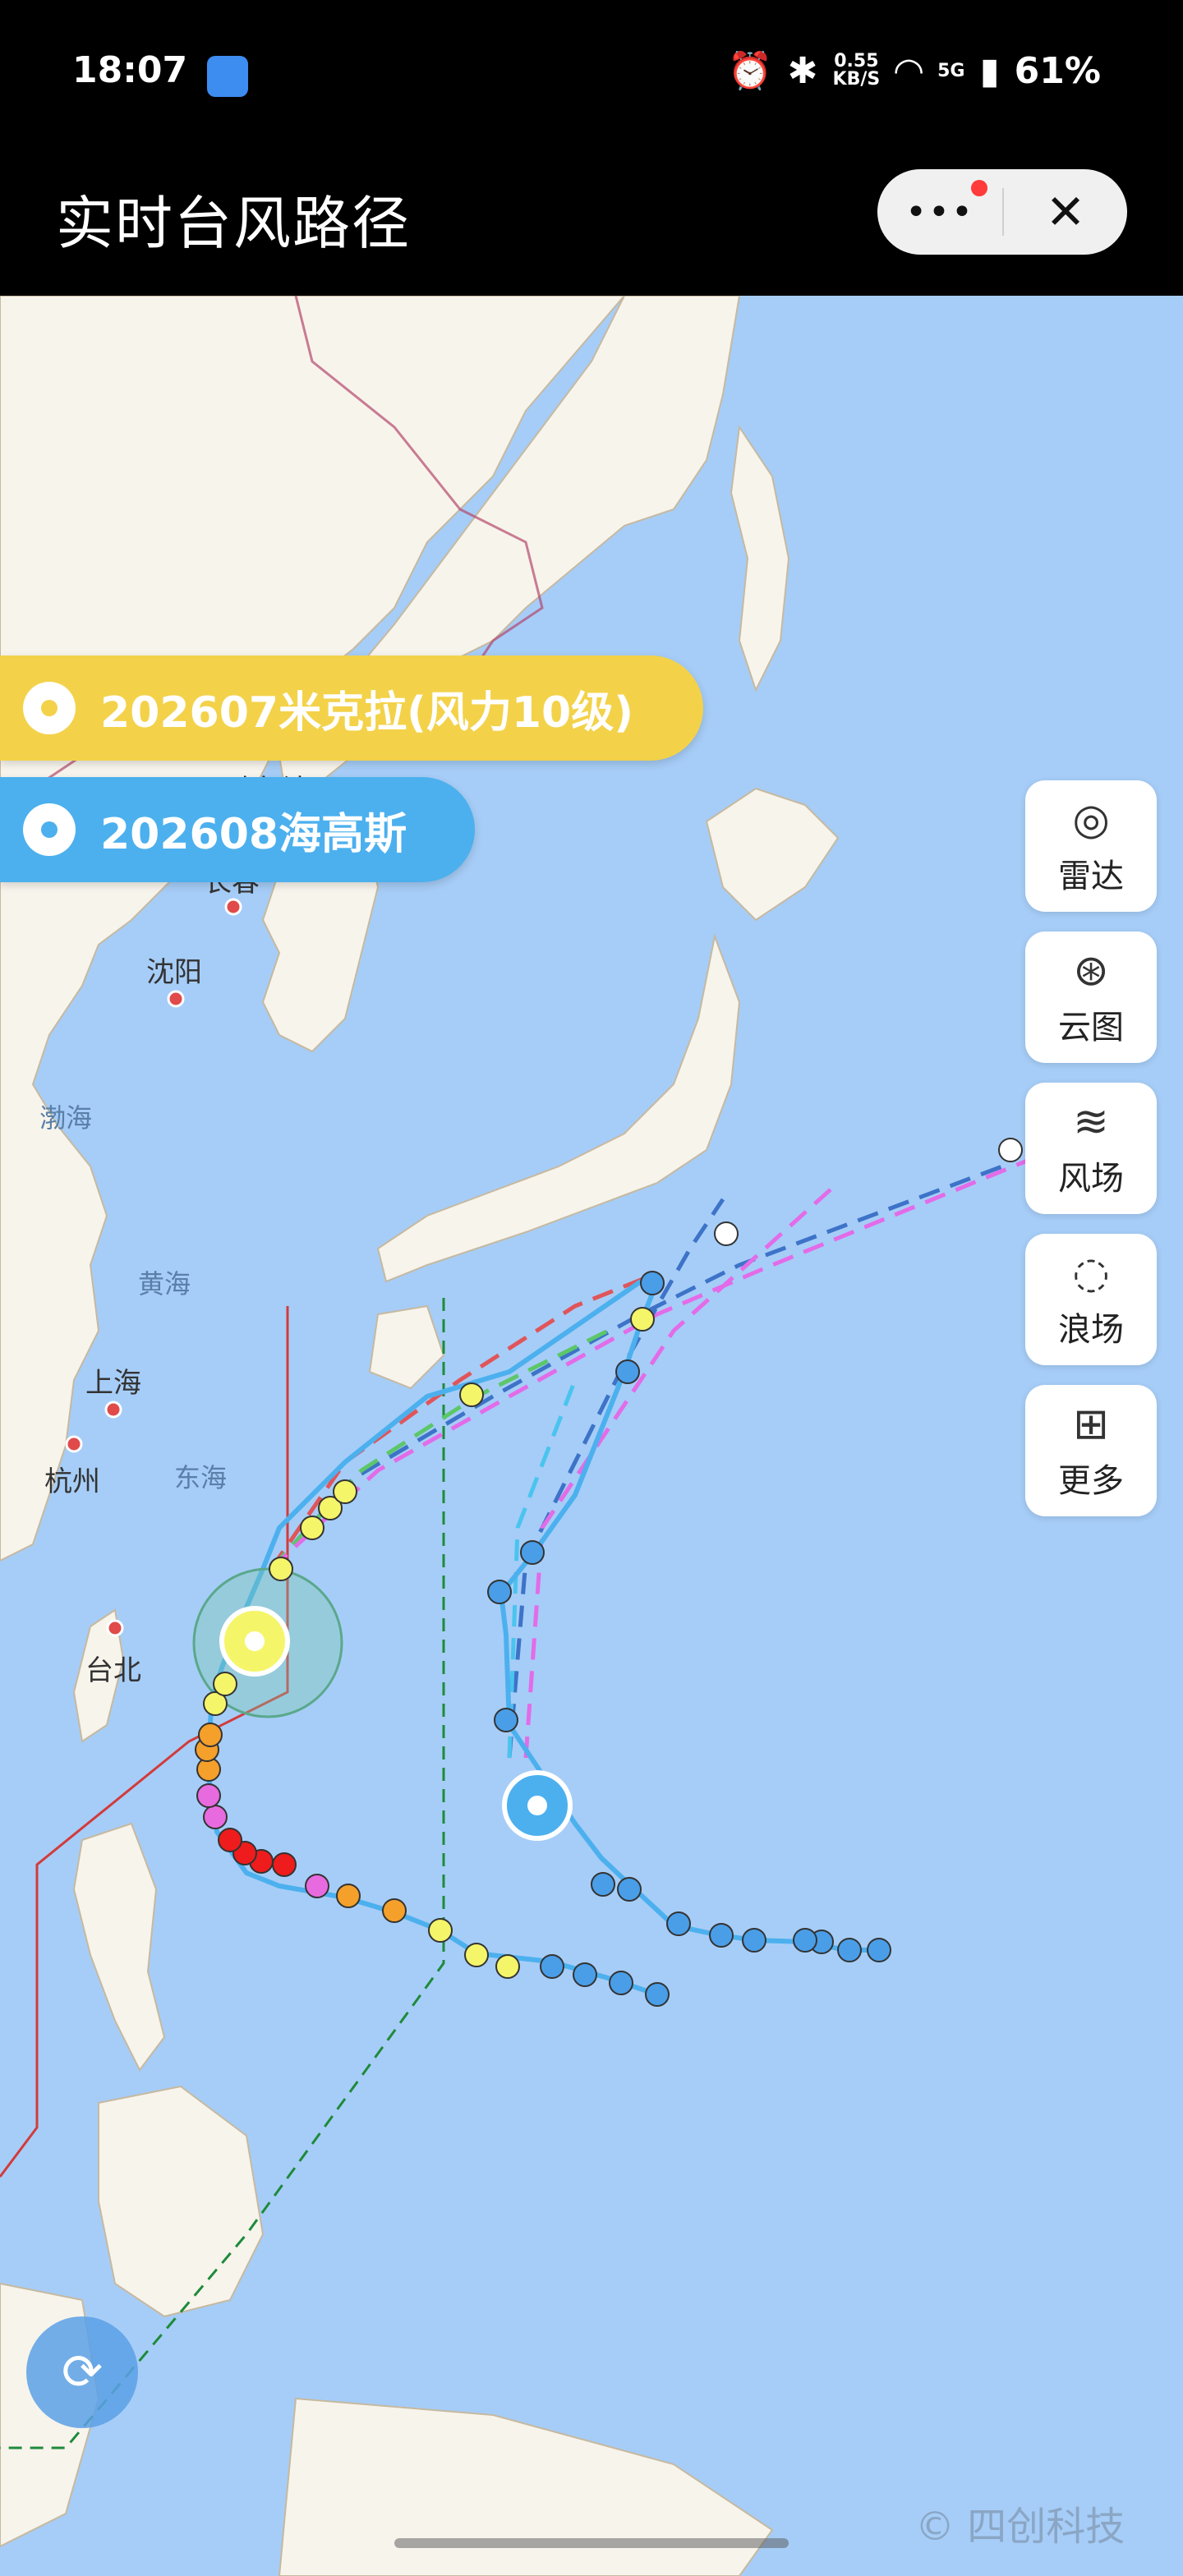  I want to click on city-label-taipei: 台北, so click(113, 1670).